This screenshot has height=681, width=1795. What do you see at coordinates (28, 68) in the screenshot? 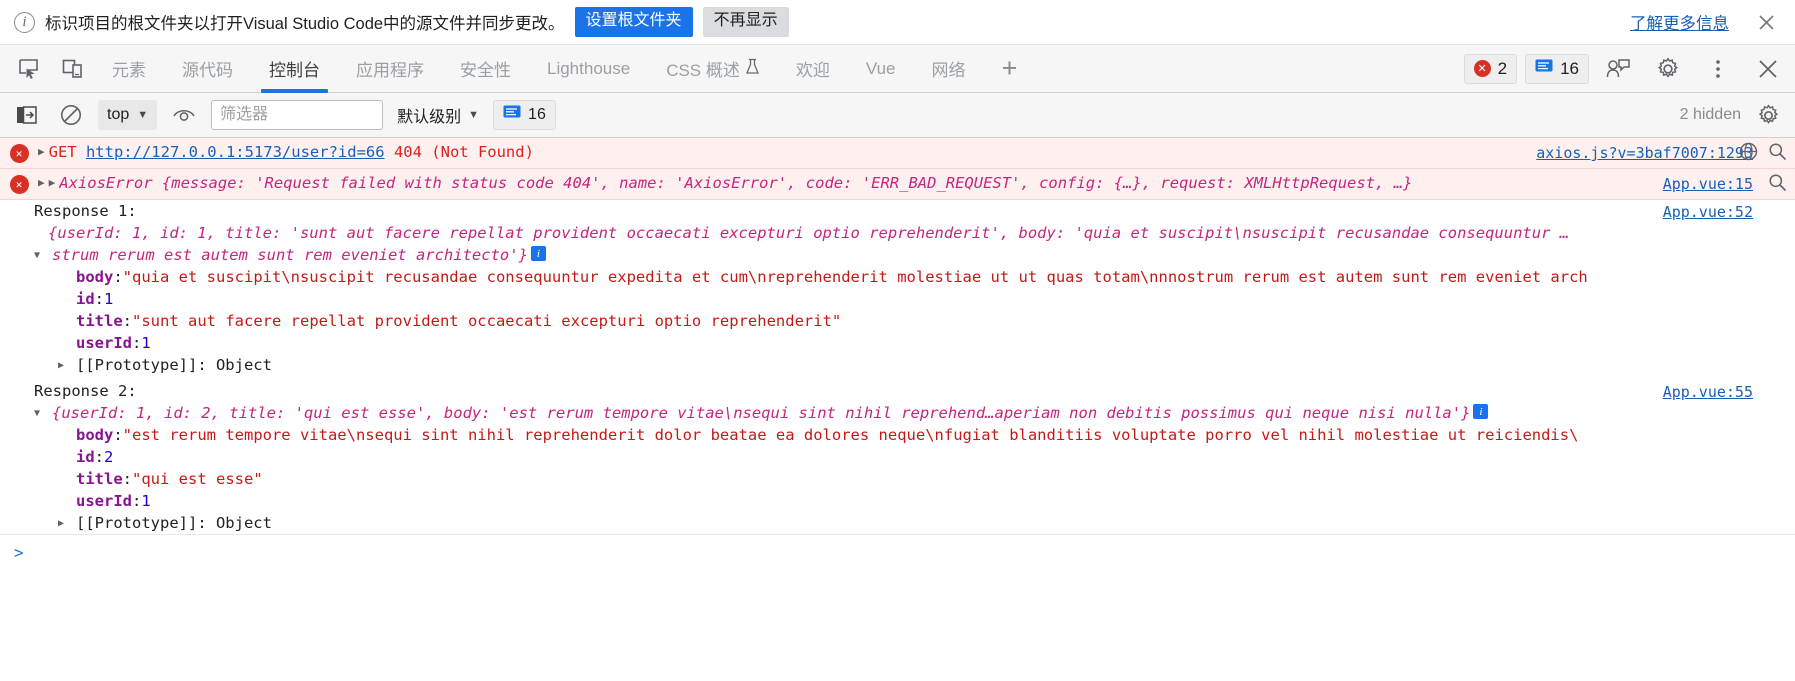
I see `inspect-element-icon` at bounding box center [28, 68].